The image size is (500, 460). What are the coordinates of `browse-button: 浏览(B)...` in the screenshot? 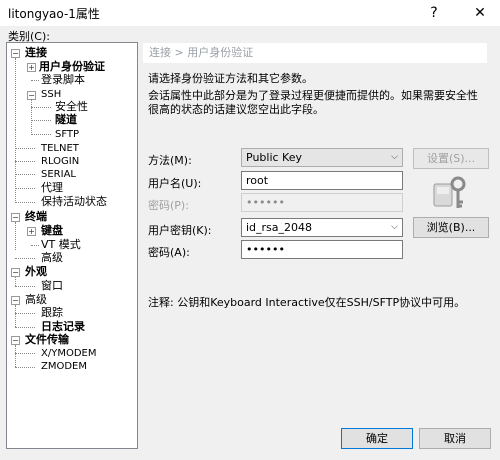 It's located at (451, 227).